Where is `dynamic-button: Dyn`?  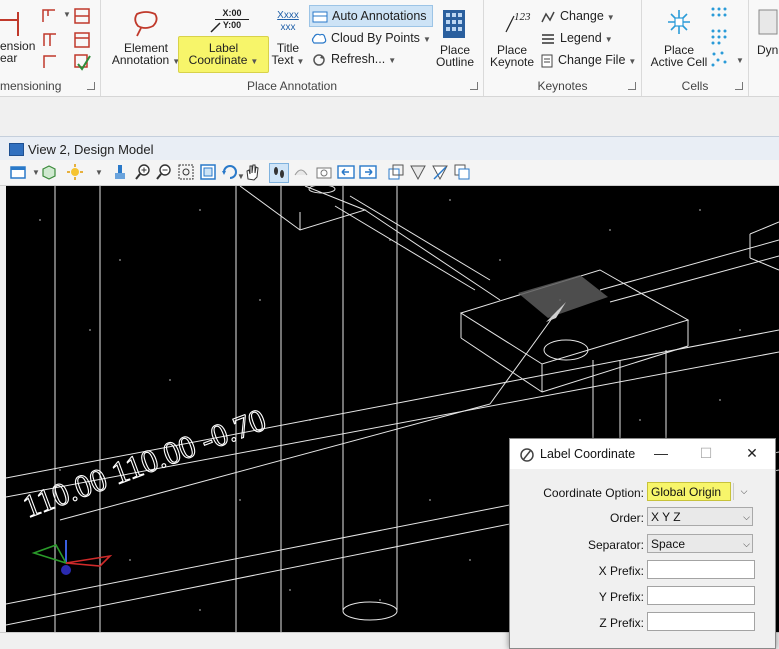
dynamic-button: Dyn is located at coordinates (767, 50).